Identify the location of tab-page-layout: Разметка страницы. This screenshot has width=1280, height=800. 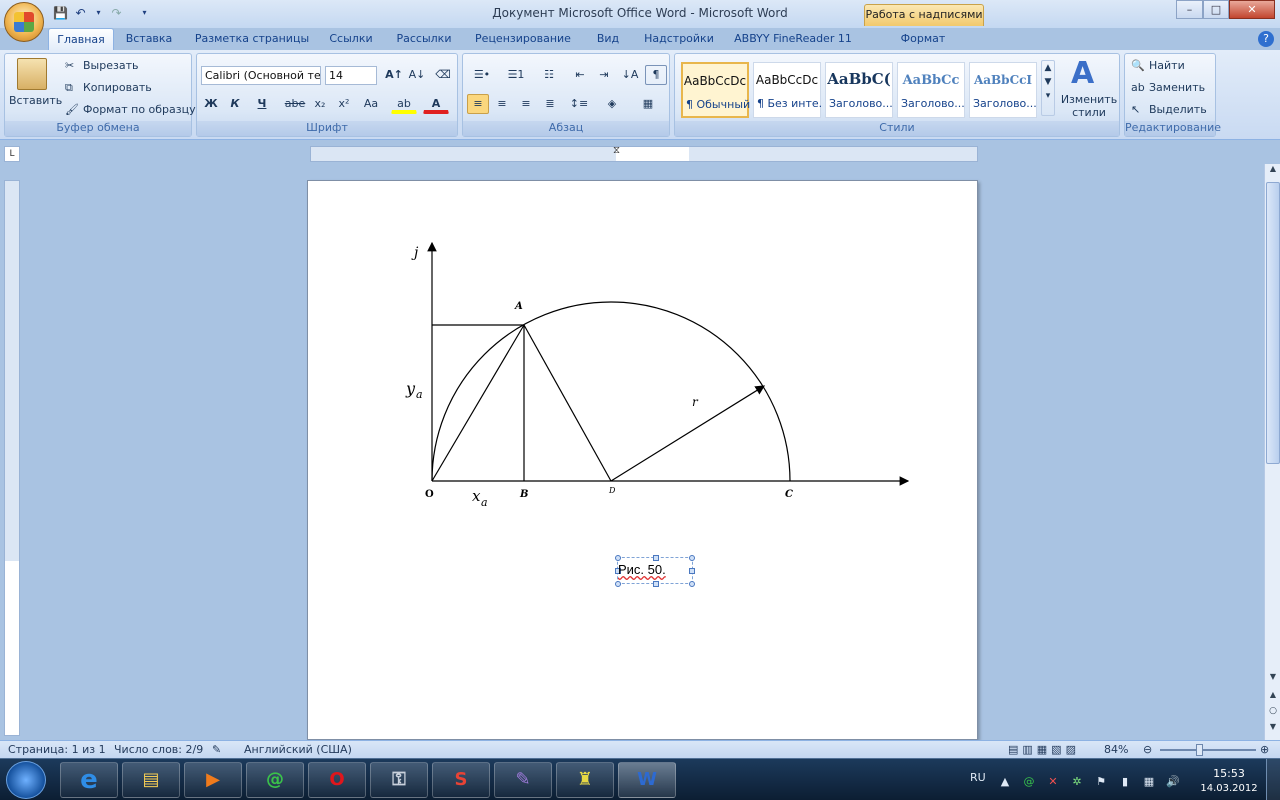
(252, 39).